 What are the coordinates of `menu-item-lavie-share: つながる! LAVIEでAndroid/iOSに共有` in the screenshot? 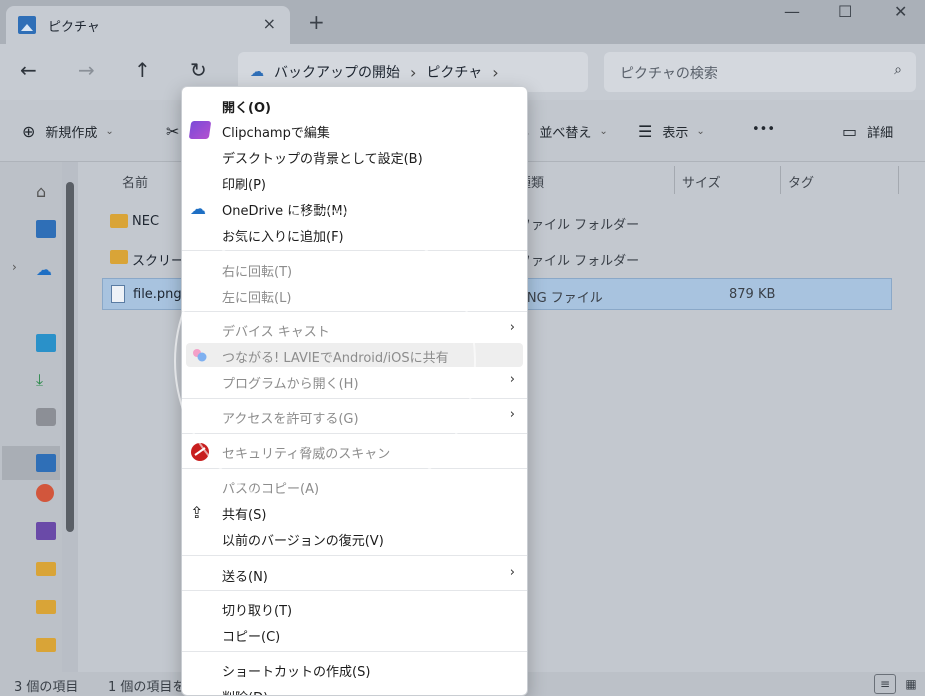 It's located at (354, 355).